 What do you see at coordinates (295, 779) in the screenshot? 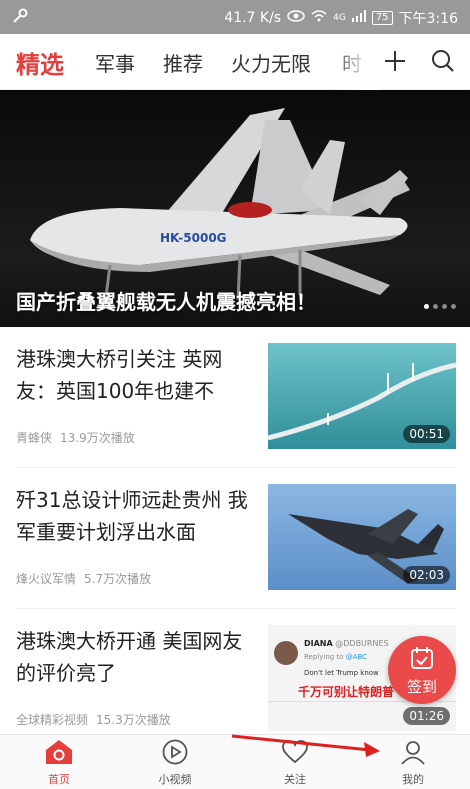
I see `nav-follow-label: 关注` at bounding box center [295, 779].